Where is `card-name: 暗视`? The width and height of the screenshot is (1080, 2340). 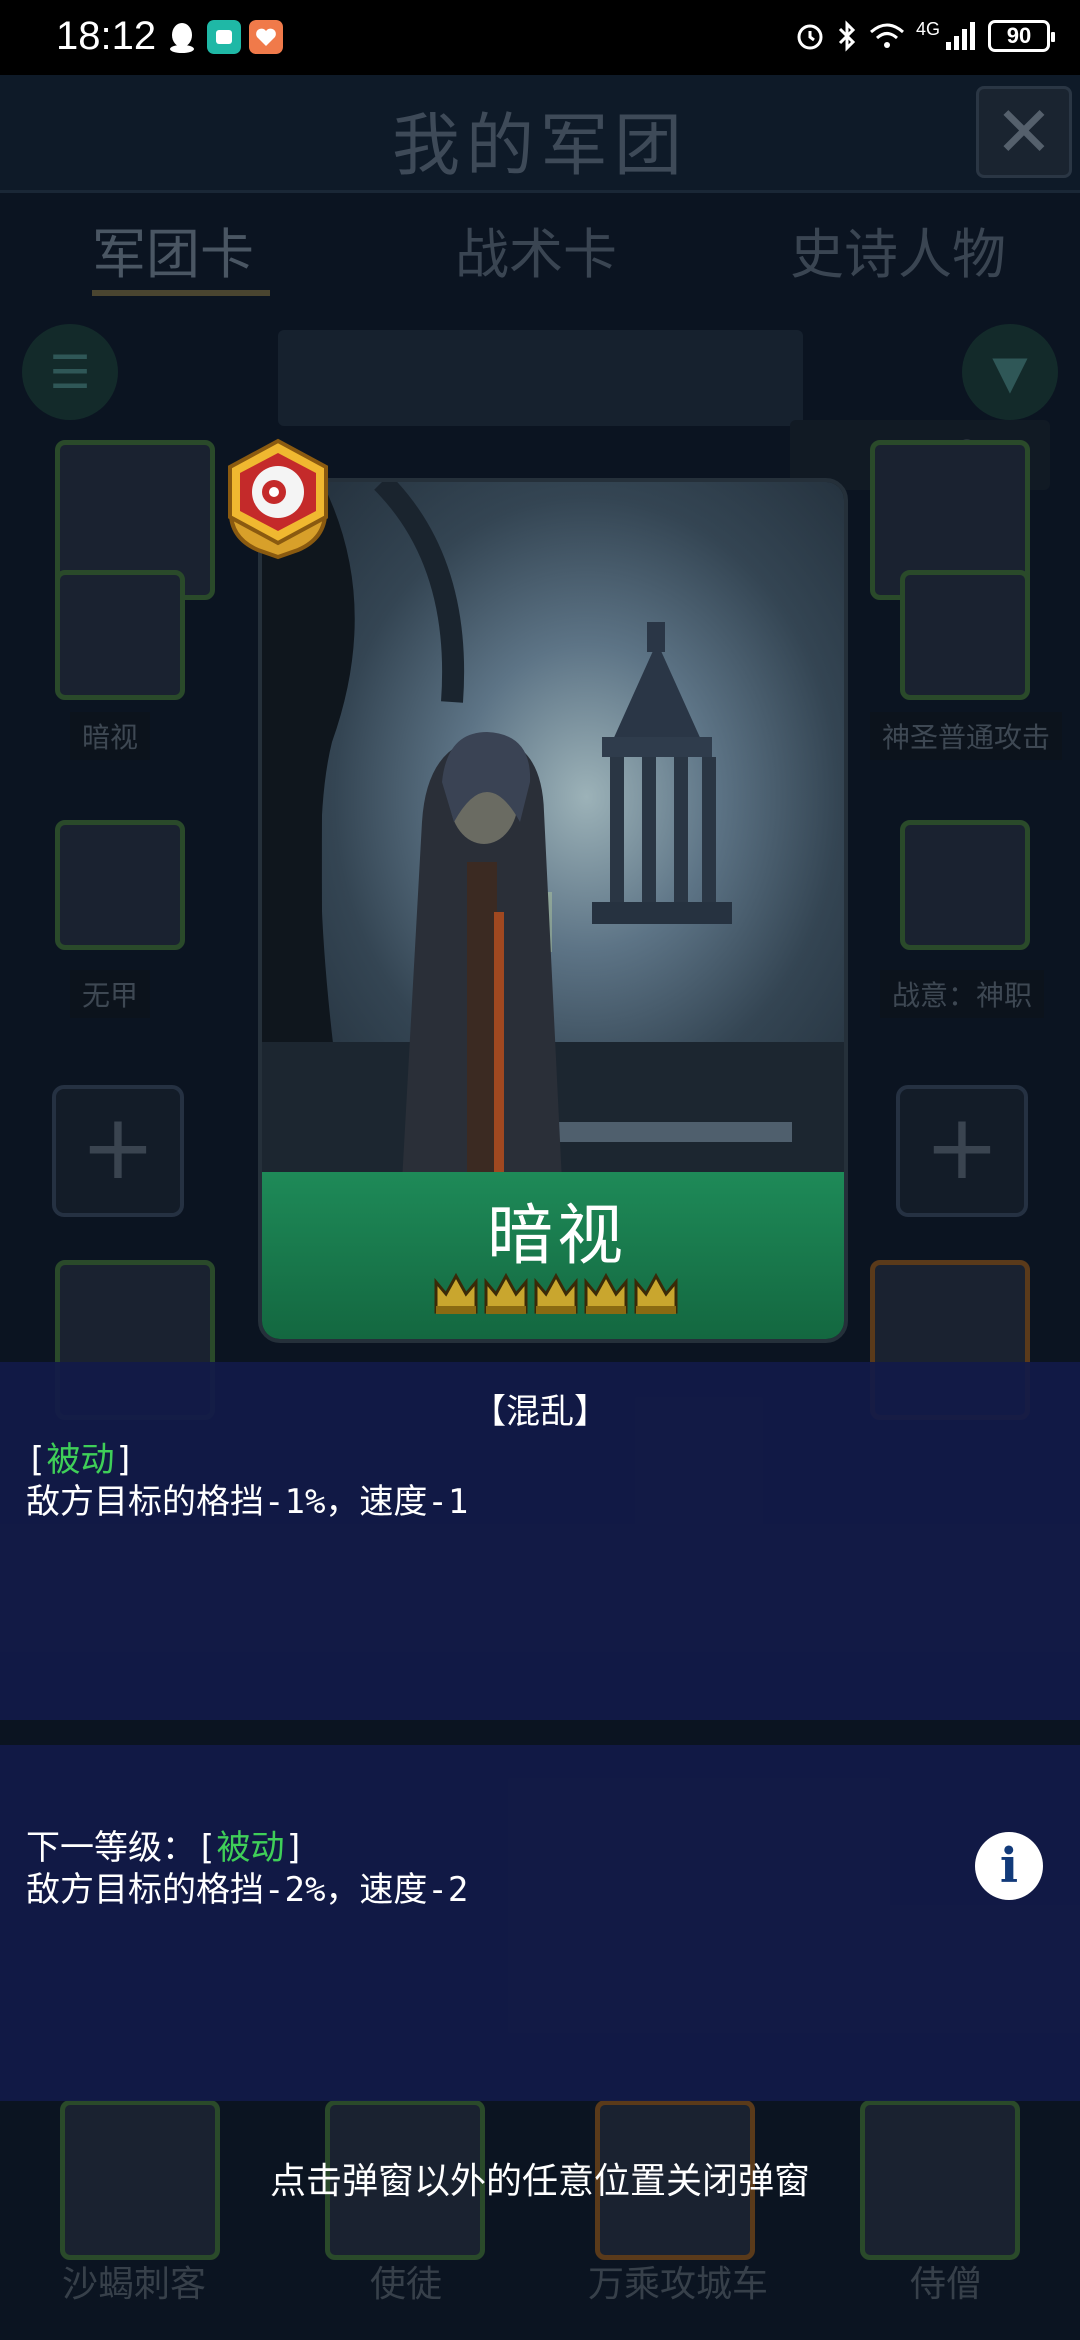
card-name: 暗视 is located at coordinates (557, 1235).